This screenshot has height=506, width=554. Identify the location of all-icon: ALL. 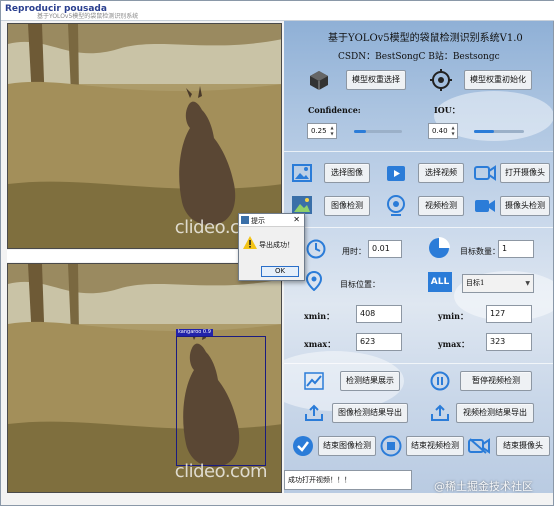
(440, 282).